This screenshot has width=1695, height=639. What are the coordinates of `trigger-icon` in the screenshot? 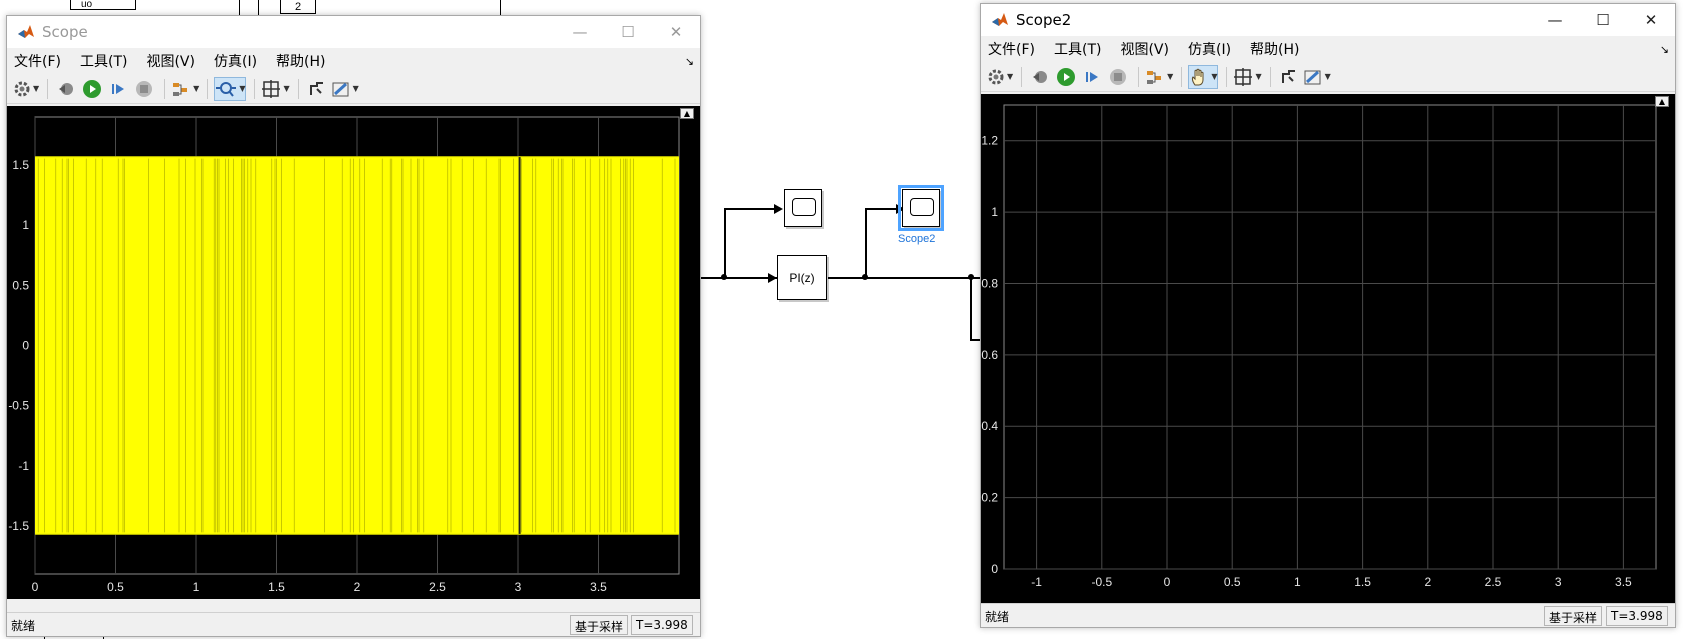 It's located at (1288, 76).